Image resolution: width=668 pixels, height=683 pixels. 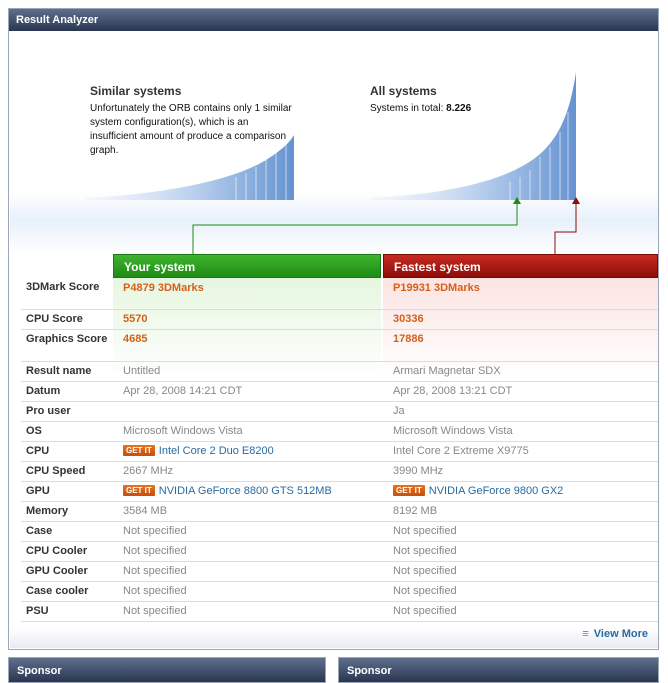 What do you see at coordinates (620, 634) in the screenshot?
I see `view-more-label: View More` at bounding box center [620, 634].